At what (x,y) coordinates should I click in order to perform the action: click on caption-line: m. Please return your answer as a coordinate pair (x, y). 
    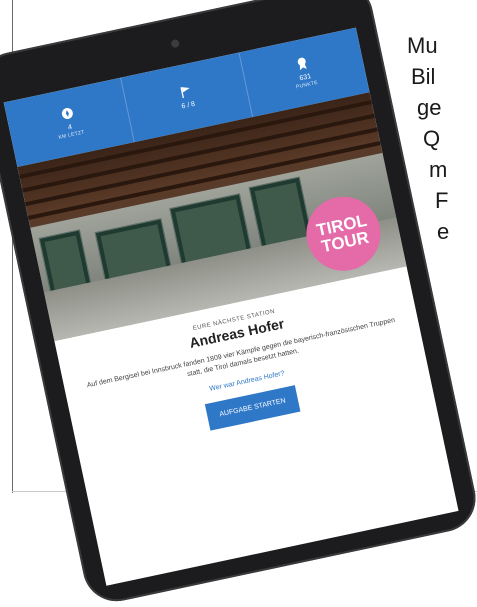
    Looking at the image, I should click on (438, 169).